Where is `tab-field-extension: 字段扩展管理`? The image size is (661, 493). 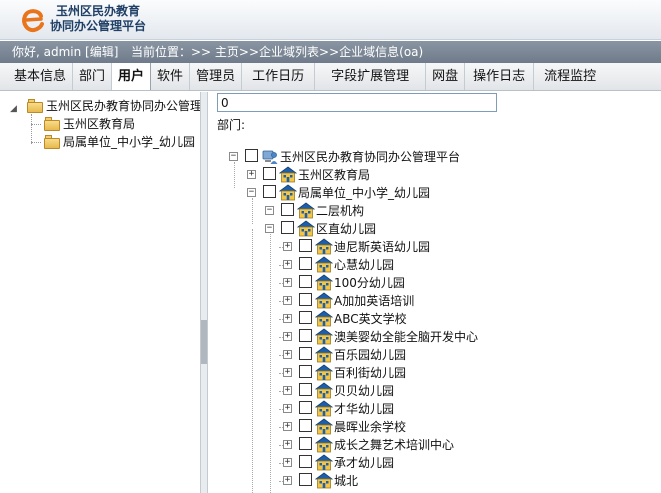
tab-field-extension: 字段扩展管理 is located at coordinates (371, 76).